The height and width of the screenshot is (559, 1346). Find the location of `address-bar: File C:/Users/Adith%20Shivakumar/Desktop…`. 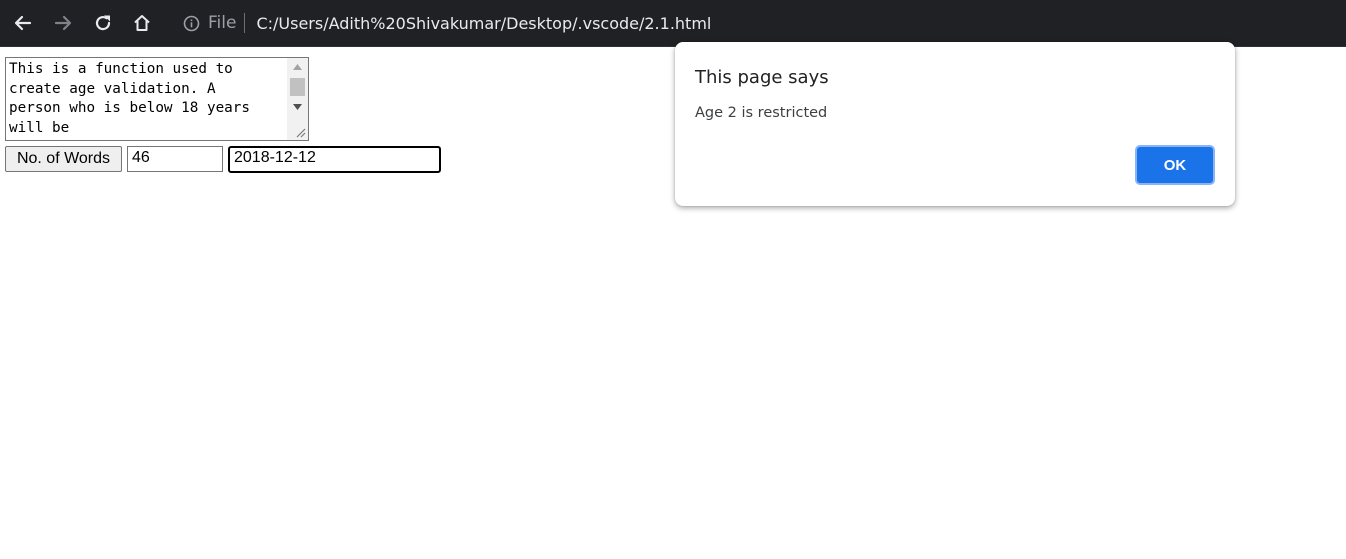

address-bar: File C:/Users/Adith%20Shivakumar/Desktop… is located at coordinates (758, 23).